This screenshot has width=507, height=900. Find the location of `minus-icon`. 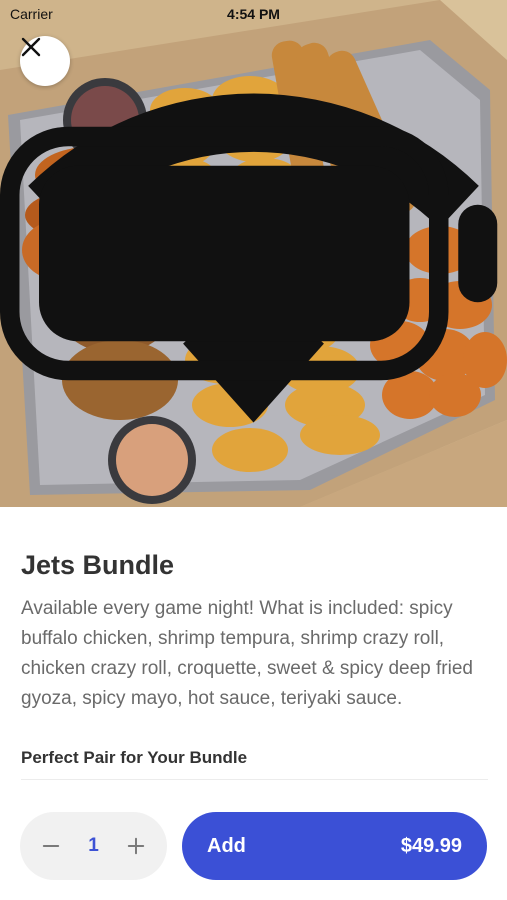

minus-icon is located at coordinates (51, 846).